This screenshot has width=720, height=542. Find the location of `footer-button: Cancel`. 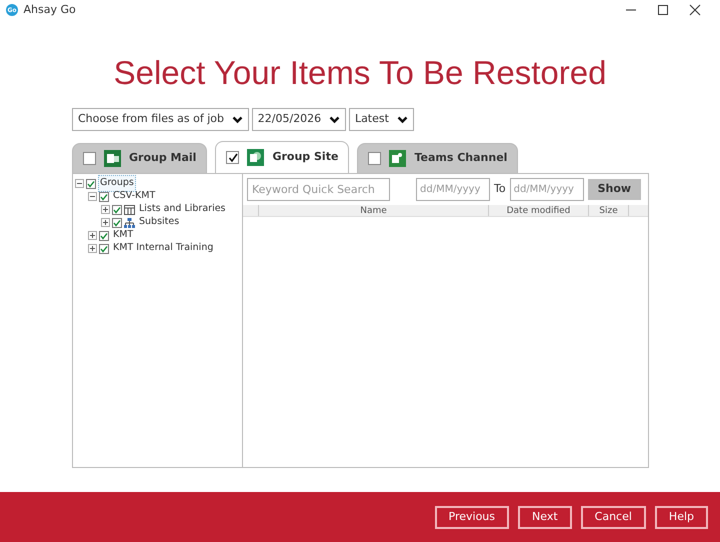

footer-button: Cancel is located at coordinates (613, 517).